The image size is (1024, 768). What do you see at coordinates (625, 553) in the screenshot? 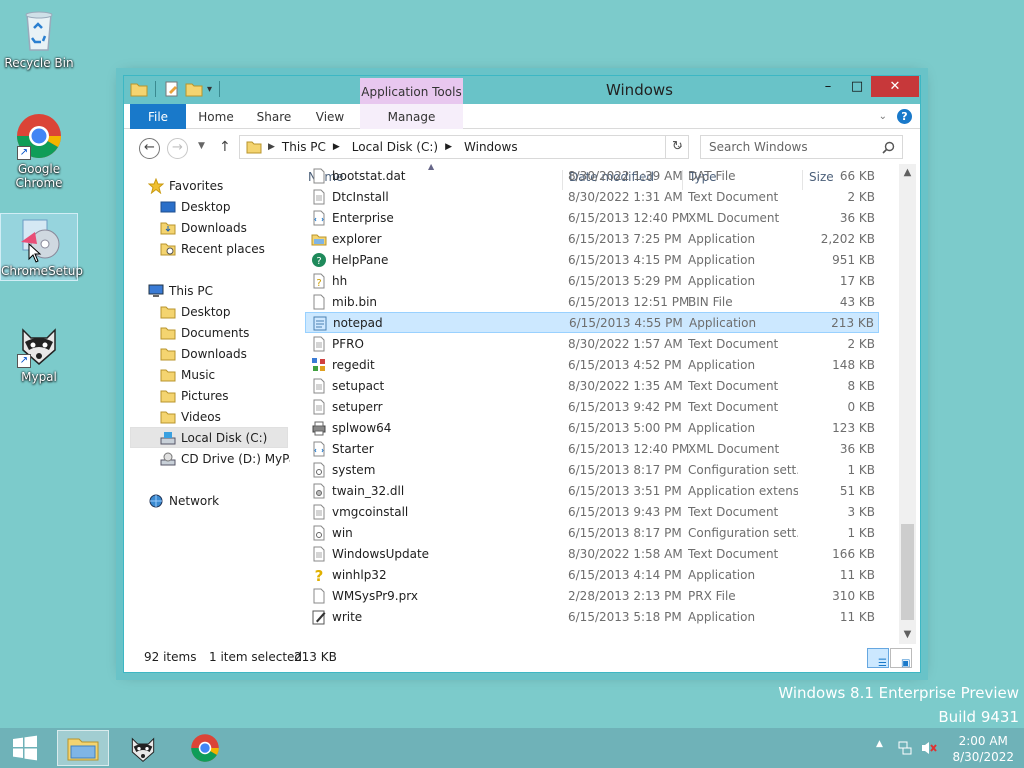
I see `file-date-modified: 8/30/2022 1:58 AM` at bounding box center [625, 553].